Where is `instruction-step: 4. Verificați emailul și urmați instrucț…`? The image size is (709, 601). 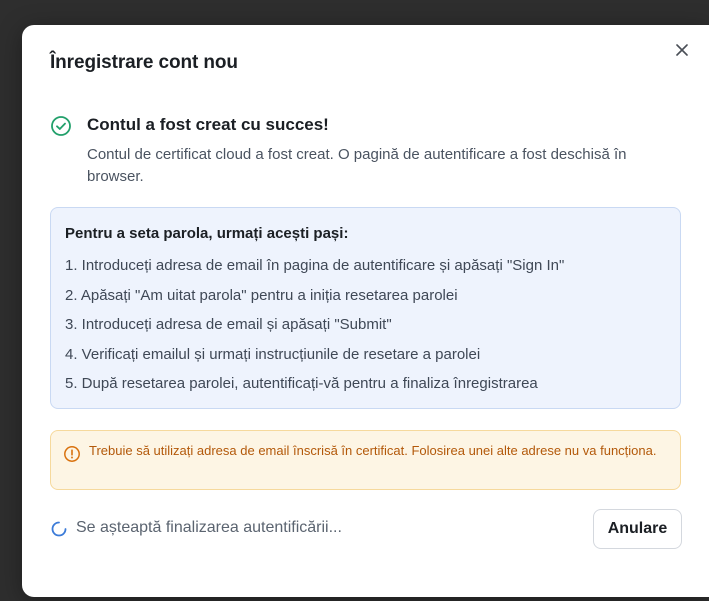
instruction-step: 4. Verificați emailul și urmați instrucț… is located at coordinates (273, 354).